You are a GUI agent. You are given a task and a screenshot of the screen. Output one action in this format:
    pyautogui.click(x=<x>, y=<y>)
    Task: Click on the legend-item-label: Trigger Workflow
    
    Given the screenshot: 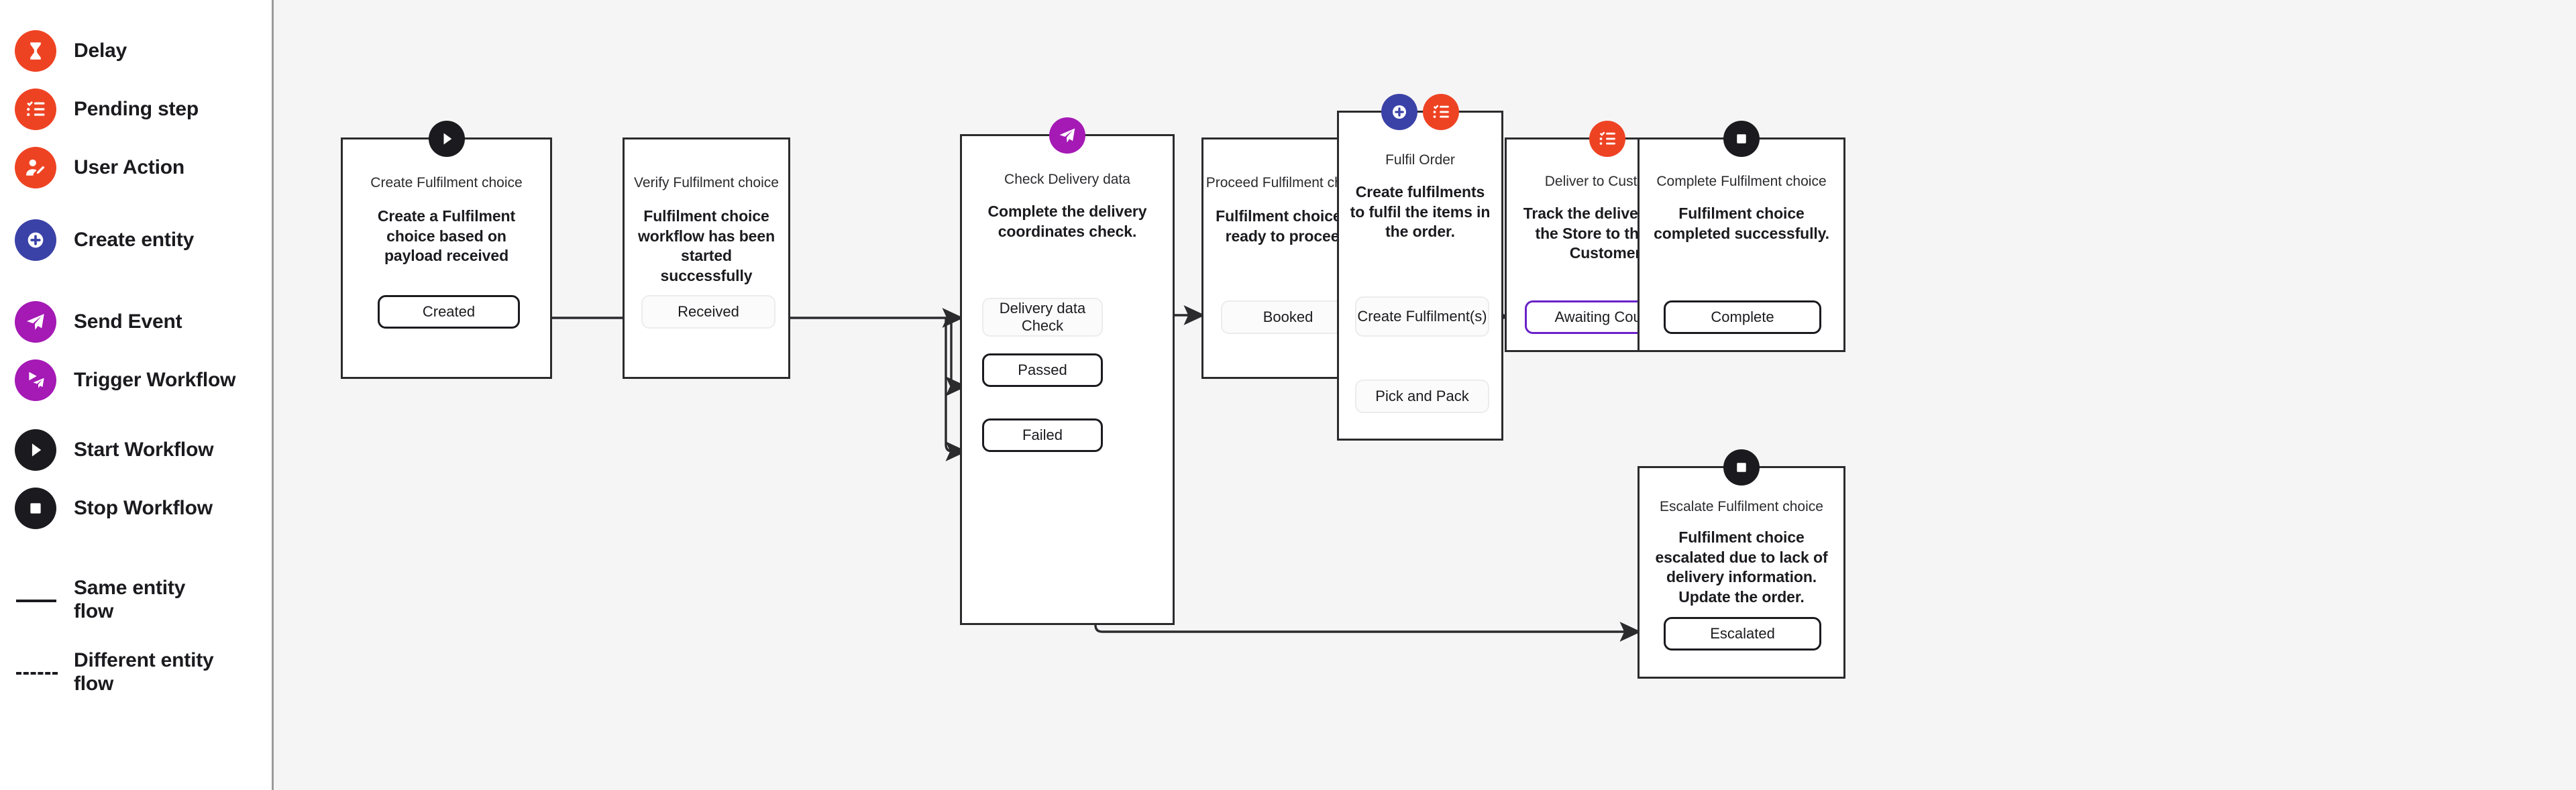 What is the action you would take?
    pyautogui.click(x=155, y=379)
    